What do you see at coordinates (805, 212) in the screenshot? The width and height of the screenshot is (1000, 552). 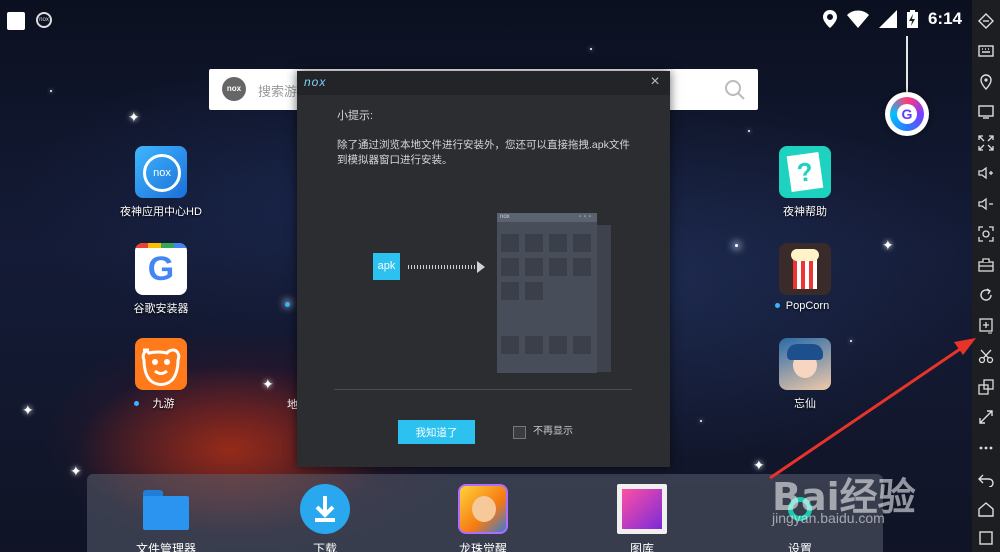 I see `app-label: 夜神帮助` at bounding box center [805, 212].